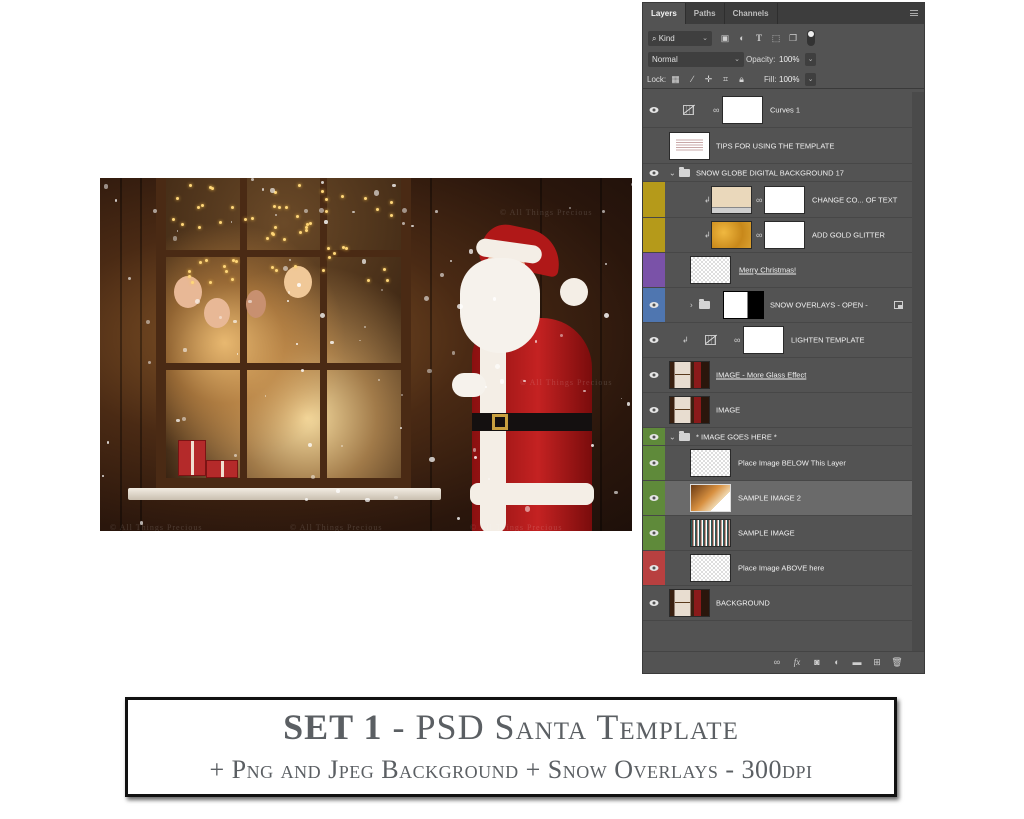  I want to click on chevron-right-icon: ›, so click(691, 305).